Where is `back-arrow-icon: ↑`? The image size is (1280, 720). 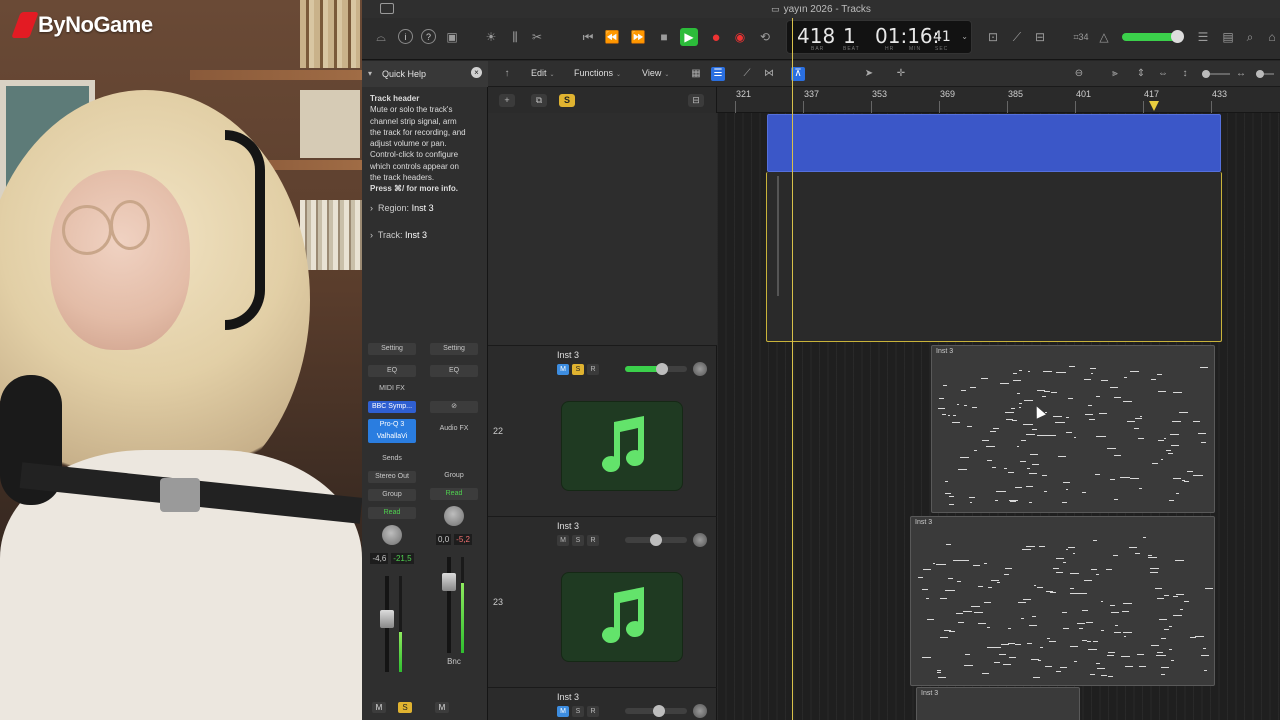 back-arrow-icon: ↑ is located at coordinates (507, 74).